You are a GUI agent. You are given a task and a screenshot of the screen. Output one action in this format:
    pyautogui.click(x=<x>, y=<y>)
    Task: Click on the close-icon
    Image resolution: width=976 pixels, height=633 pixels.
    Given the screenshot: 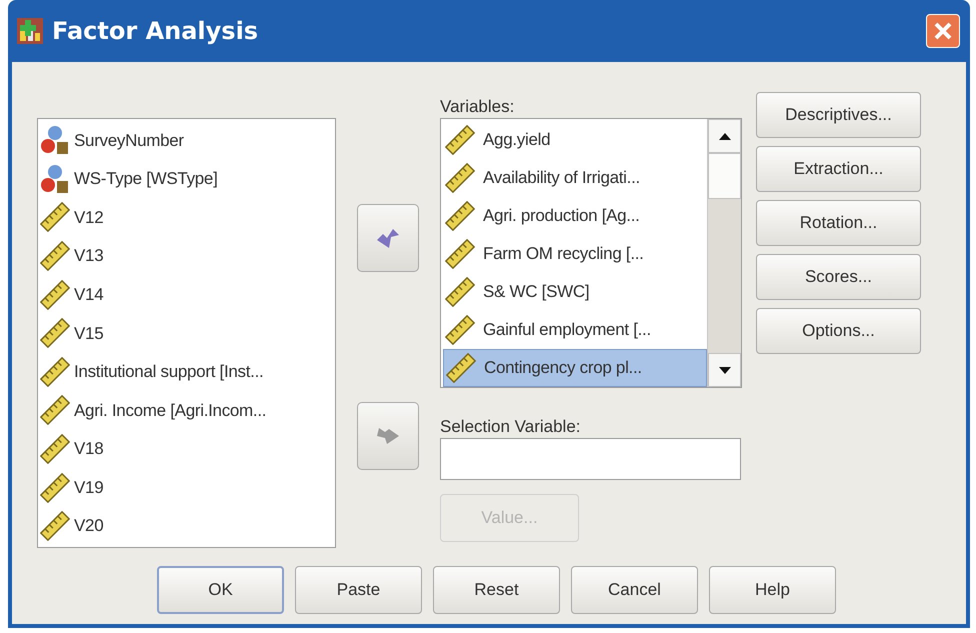 What is the action you would take?
    pyautogui.click(x=943, y=31)
    